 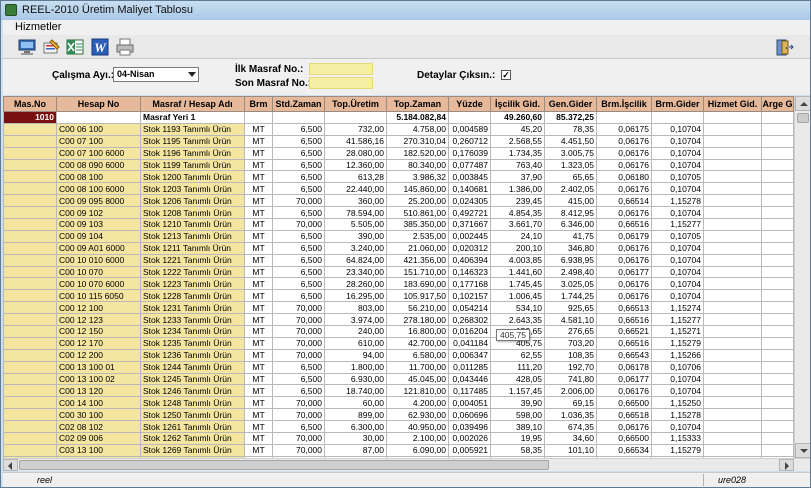 What do you see at coordinates (417, 415) in the screenshot?
I see `total-time-cell: 62.930,00` at bounding box center [417, 415].